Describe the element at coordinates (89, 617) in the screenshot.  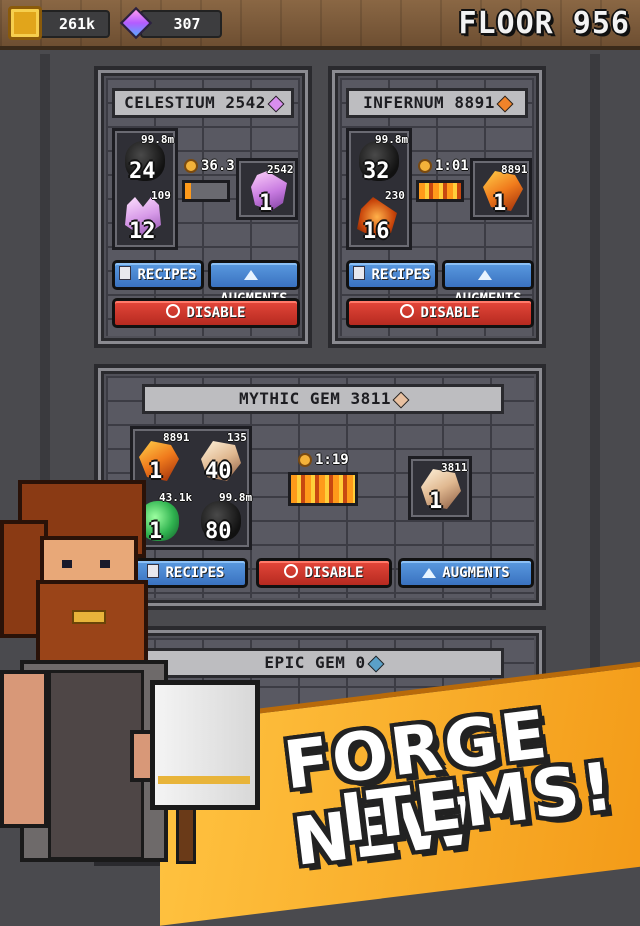
I see `blacksmith-beard-ring` at that location.